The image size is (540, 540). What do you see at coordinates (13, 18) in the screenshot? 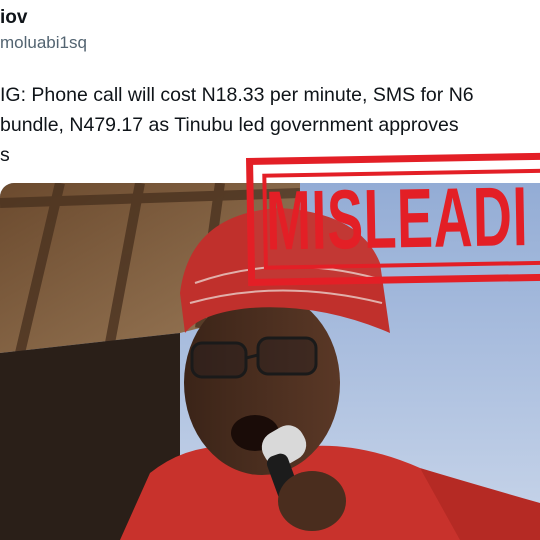
I see `author-name: iov` at bounding box center [13, 18].